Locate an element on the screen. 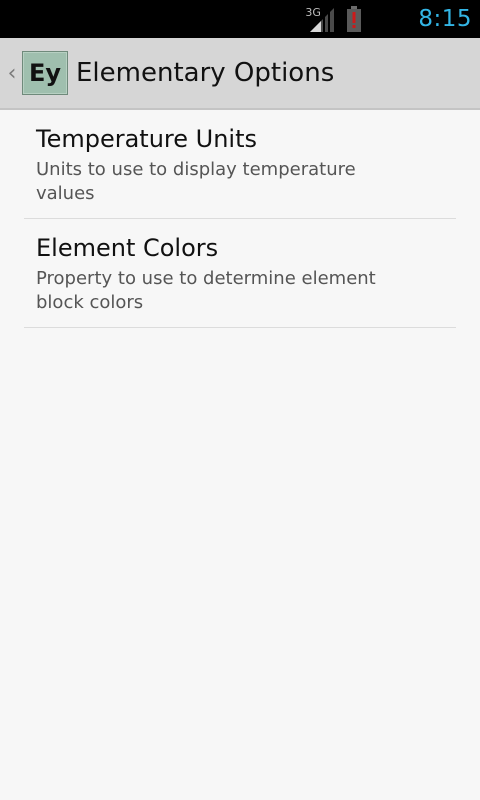 This screenshot has height=800, width=480. status-icons: 3G 8:15 is located at coordinates (388, 19).